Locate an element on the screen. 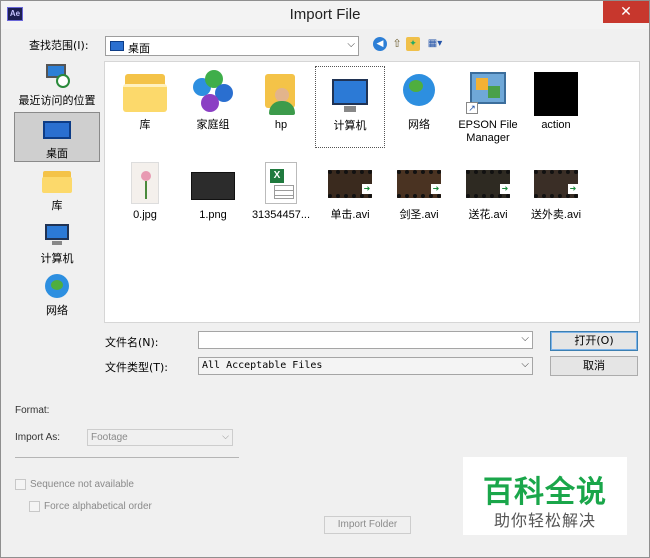  dialog-title: Import File is located at coordinates (325, 14).